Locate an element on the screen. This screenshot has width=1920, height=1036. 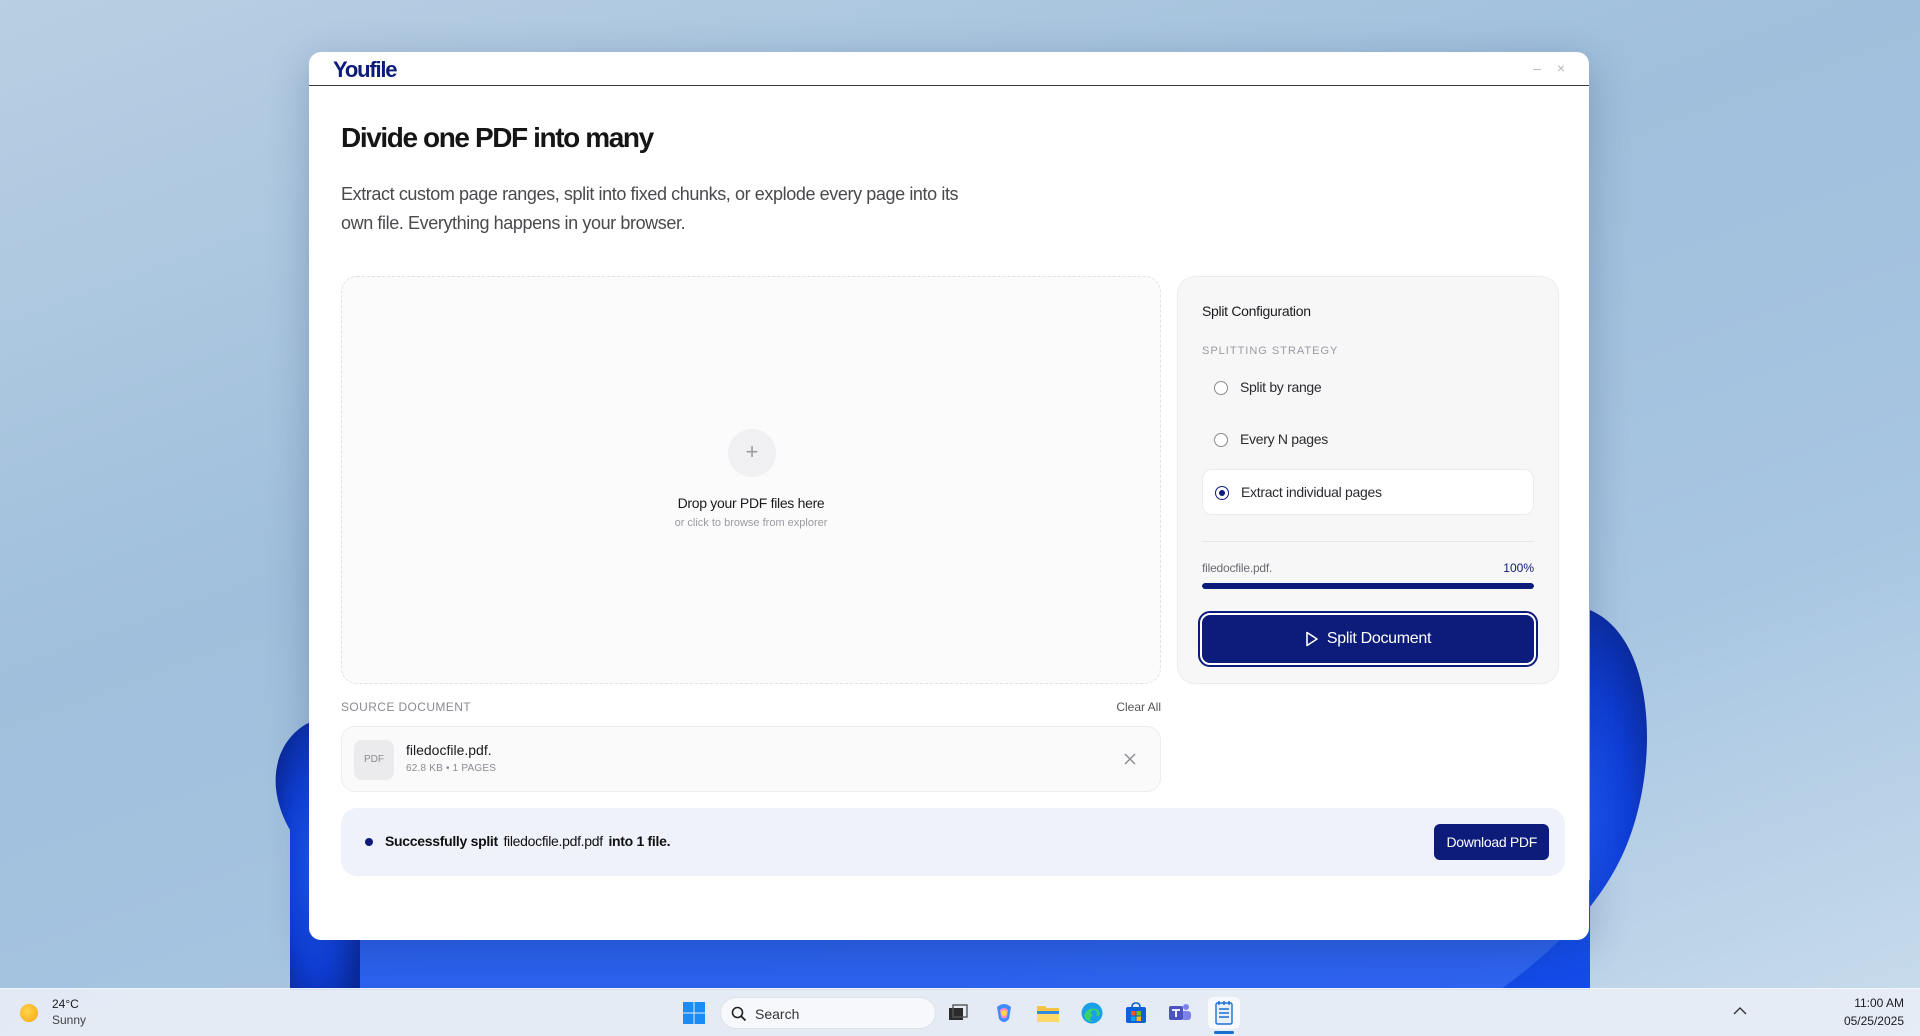
clear-all-button: Clear All is located at coordinates (1125, 707).